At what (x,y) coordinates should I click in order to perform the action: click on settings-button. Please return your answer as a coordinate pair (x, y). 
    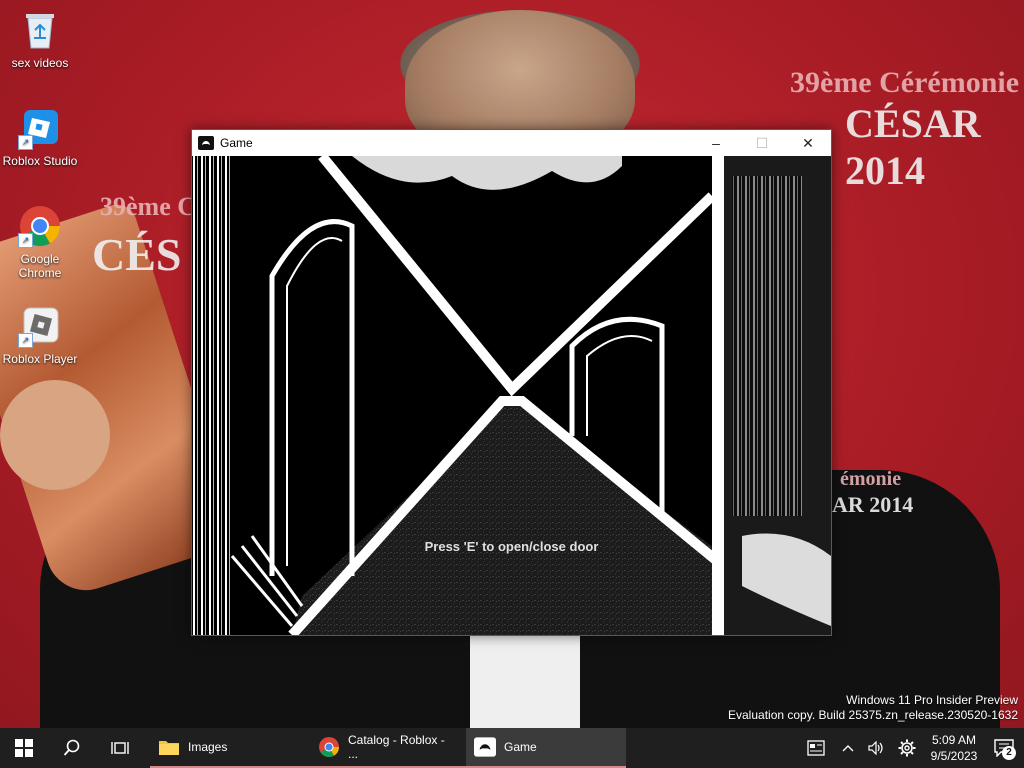
    Looking at the image, I should click on (907, 748).